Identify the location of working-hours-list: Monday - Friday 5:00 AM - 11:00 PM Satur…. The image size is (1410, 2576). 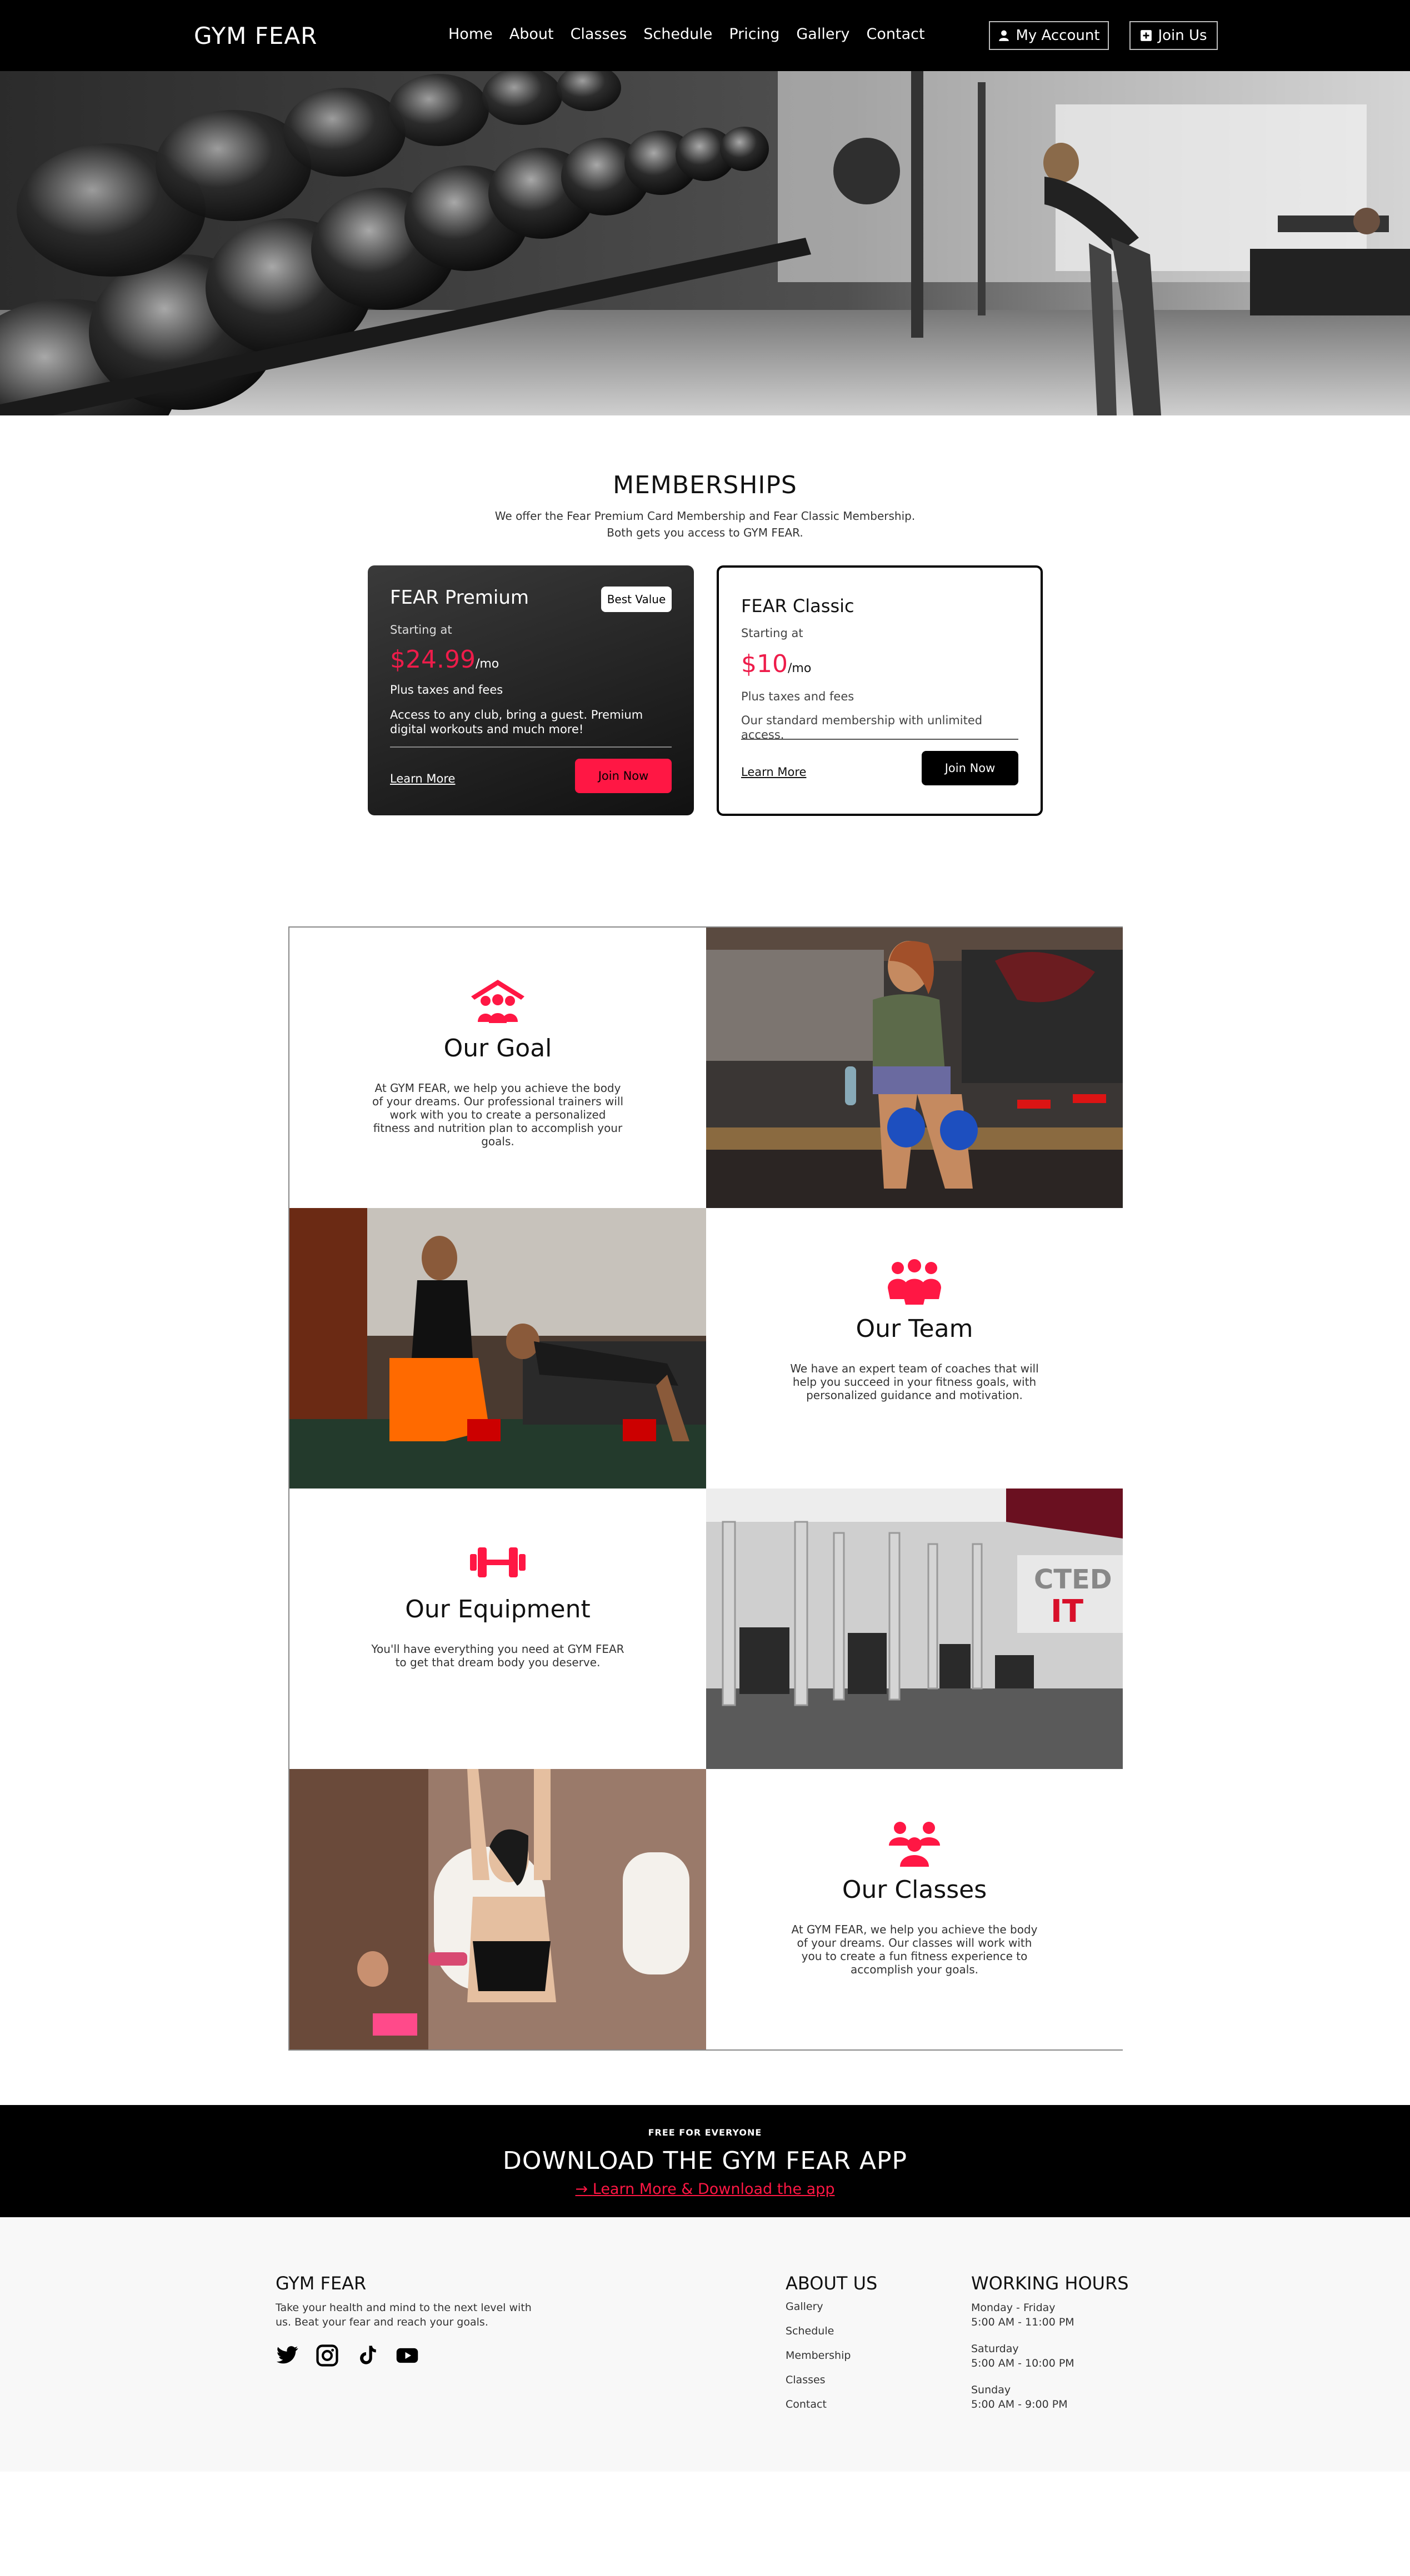
(1022, 2362).